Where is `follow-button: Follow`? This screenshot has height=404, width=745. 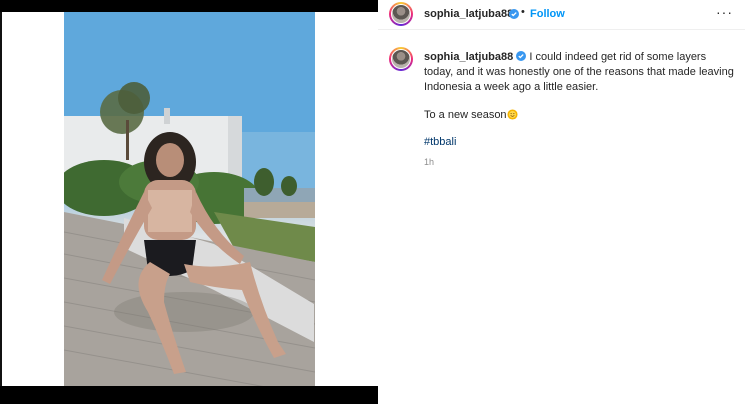 follow-button: Follow is located at coordinates (547, 14).